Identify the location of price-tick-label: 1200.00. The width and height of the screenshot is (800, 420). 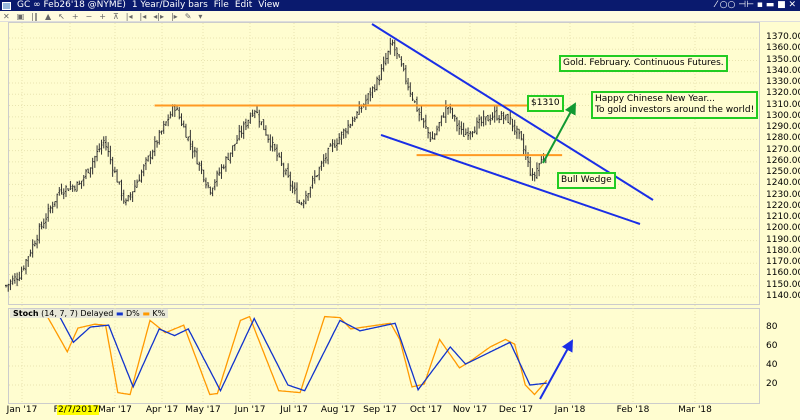
(783, 228).